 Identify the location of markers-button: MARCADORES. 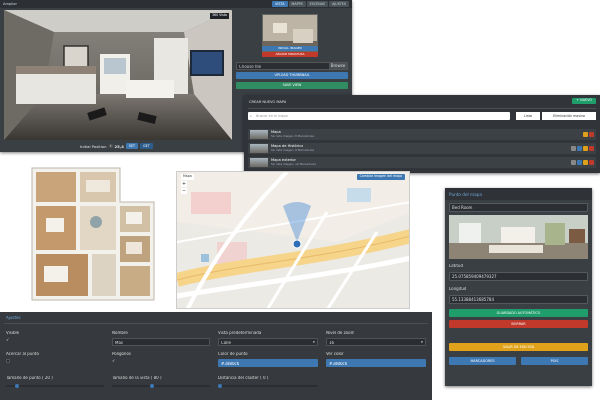
(482, 361).